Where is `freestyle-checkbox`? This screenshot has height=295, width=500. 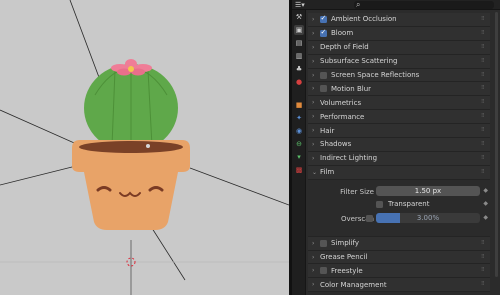
freestyle-checkbox is located at coordinates (323, 271).